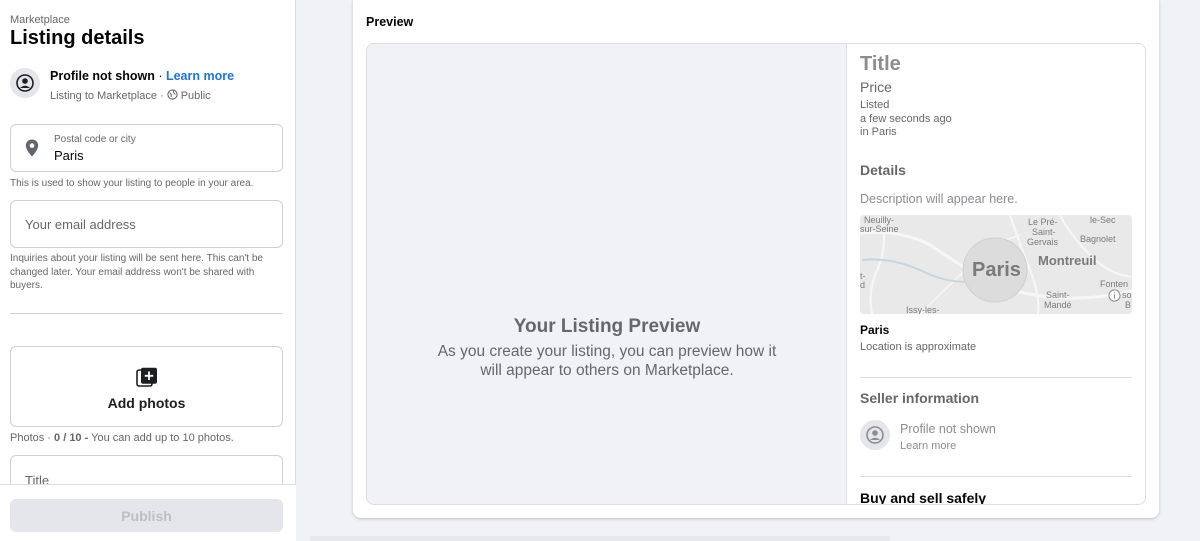  Describe the element at coordinates (146, 148) in the screenshot. I see `location-field: Postal code or city Paris` at that location.